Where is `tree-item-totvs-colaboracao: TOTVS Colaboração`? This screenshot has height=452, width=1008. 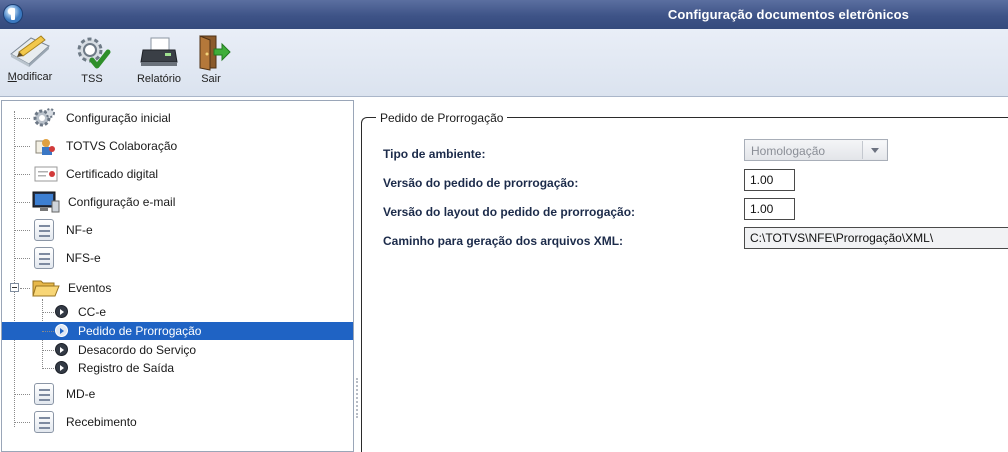 tree-item-totvs-colaboracao: TOTVS Colaboração is located at coordinates (177, 146).